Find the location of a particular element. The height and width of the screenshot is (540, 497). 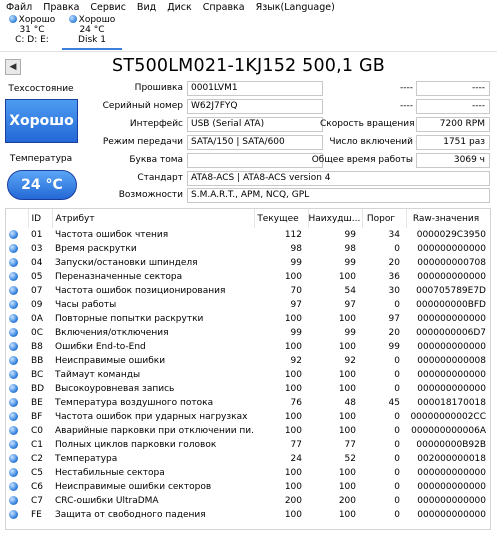

menu-file: Файл is located at coordinates (19, 7).